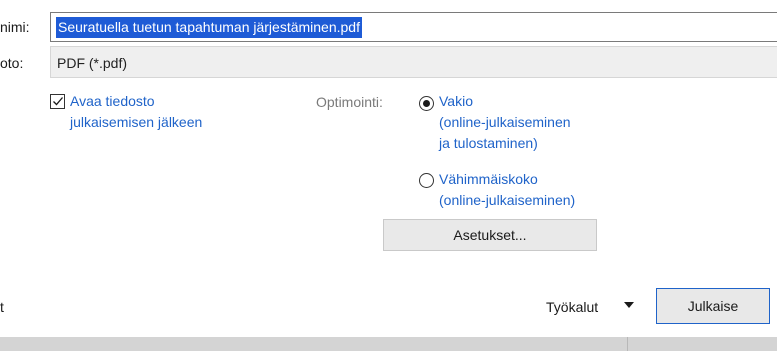 This screenshot has width=777, height=351. I want to click on optimize-minimum-radio, so click(426, 180).